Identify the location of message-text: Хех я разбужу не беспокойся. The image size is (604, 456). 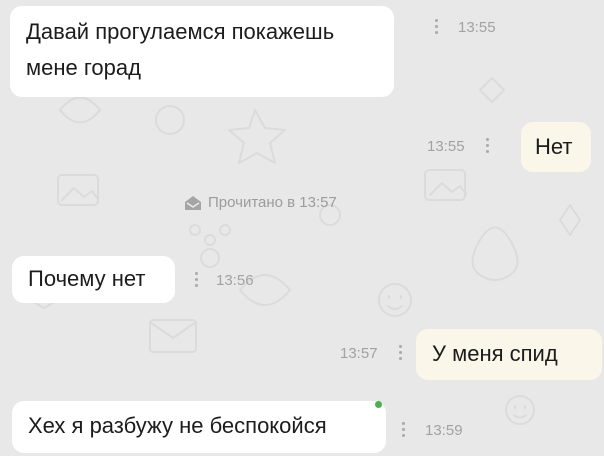
(177, 425).